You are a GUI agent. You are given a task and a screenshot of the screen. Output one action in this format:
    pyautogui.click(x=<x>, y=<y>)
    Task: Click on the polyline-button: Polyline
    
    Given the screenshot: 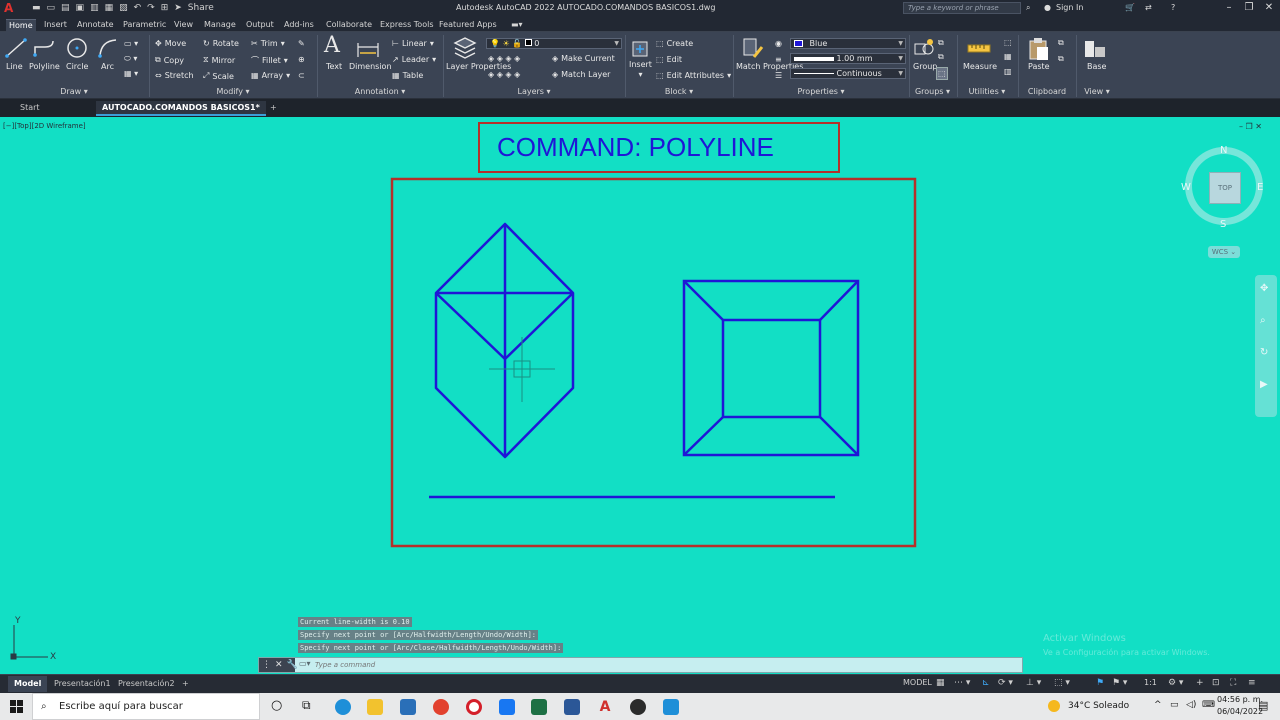 What is the action you would take?
    pyautogui.click(x=44, y=66)
    